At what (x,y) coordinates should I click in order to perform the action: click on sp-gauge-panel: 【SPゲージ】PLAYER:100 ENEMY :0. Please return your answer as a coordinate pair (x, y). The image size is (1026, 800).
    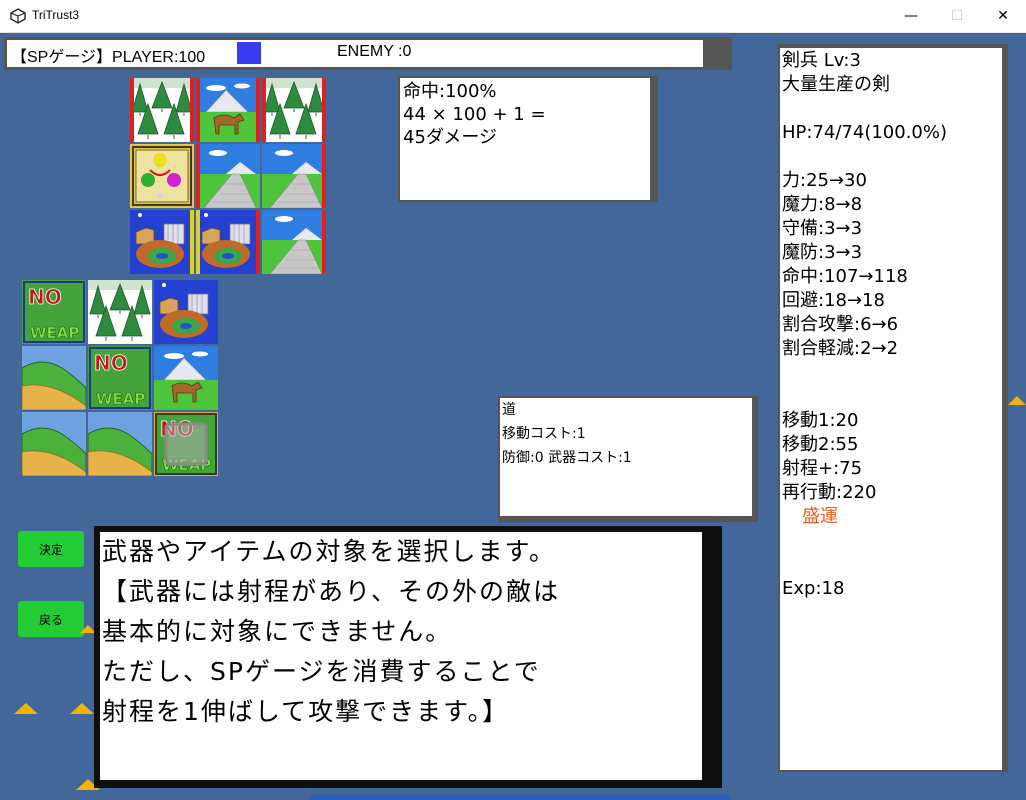
    Looking at the image, I should click on (355, 53).